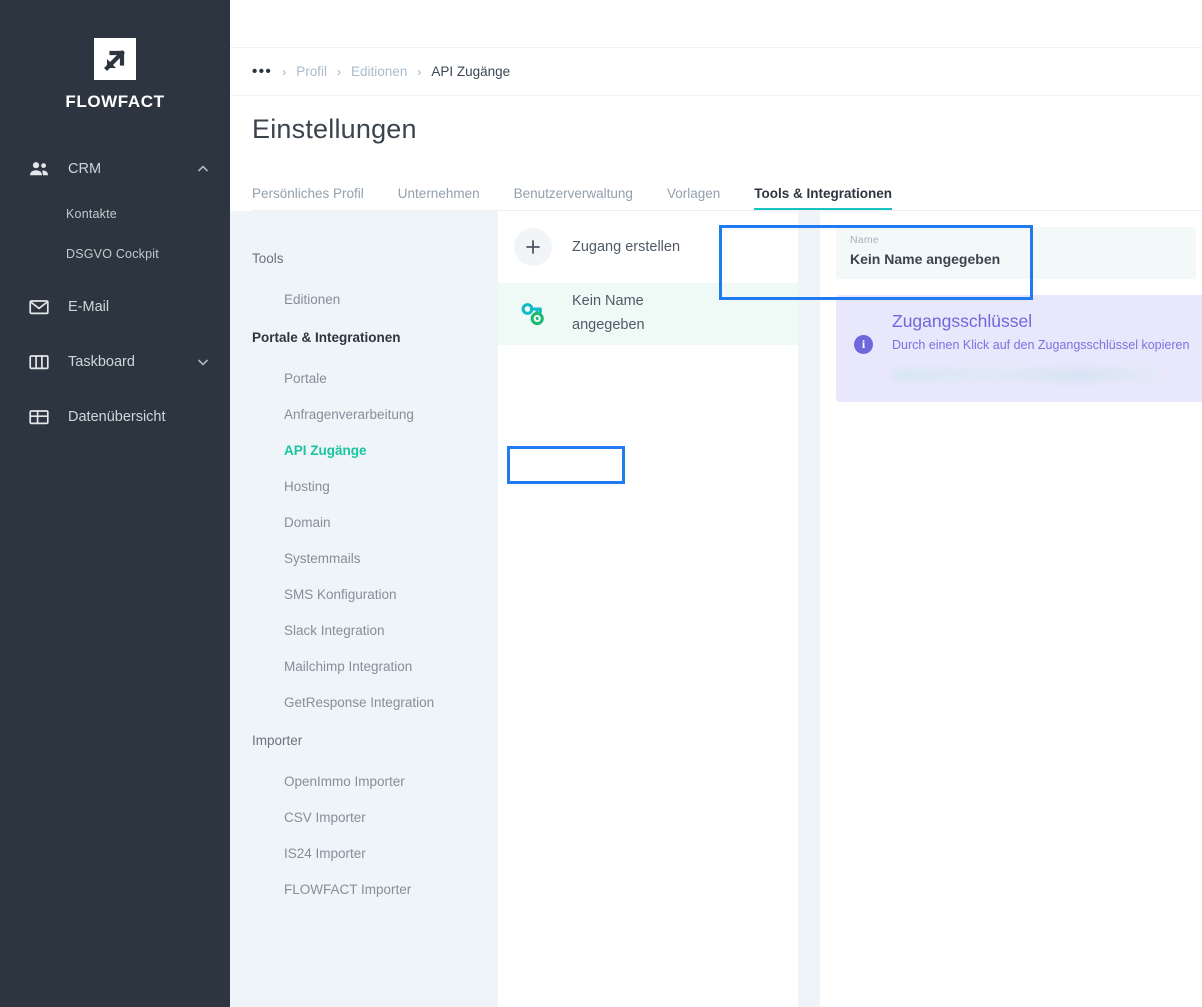  I want to click on settings-item-systemmails: Systemmails, so click(364, 559).